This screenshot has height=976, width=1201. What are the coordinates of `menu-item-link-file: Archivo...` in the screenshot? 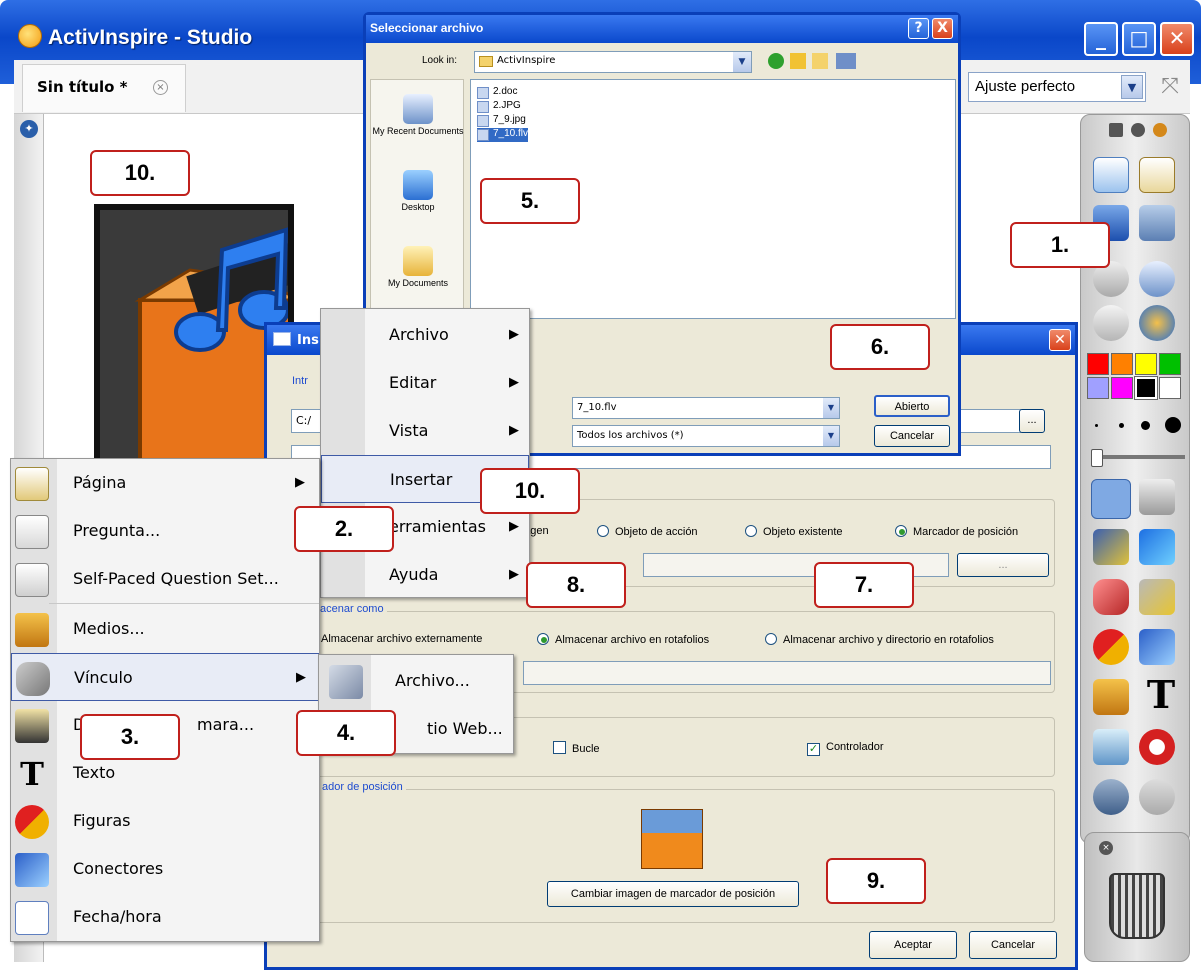 It's located at (416, 681).